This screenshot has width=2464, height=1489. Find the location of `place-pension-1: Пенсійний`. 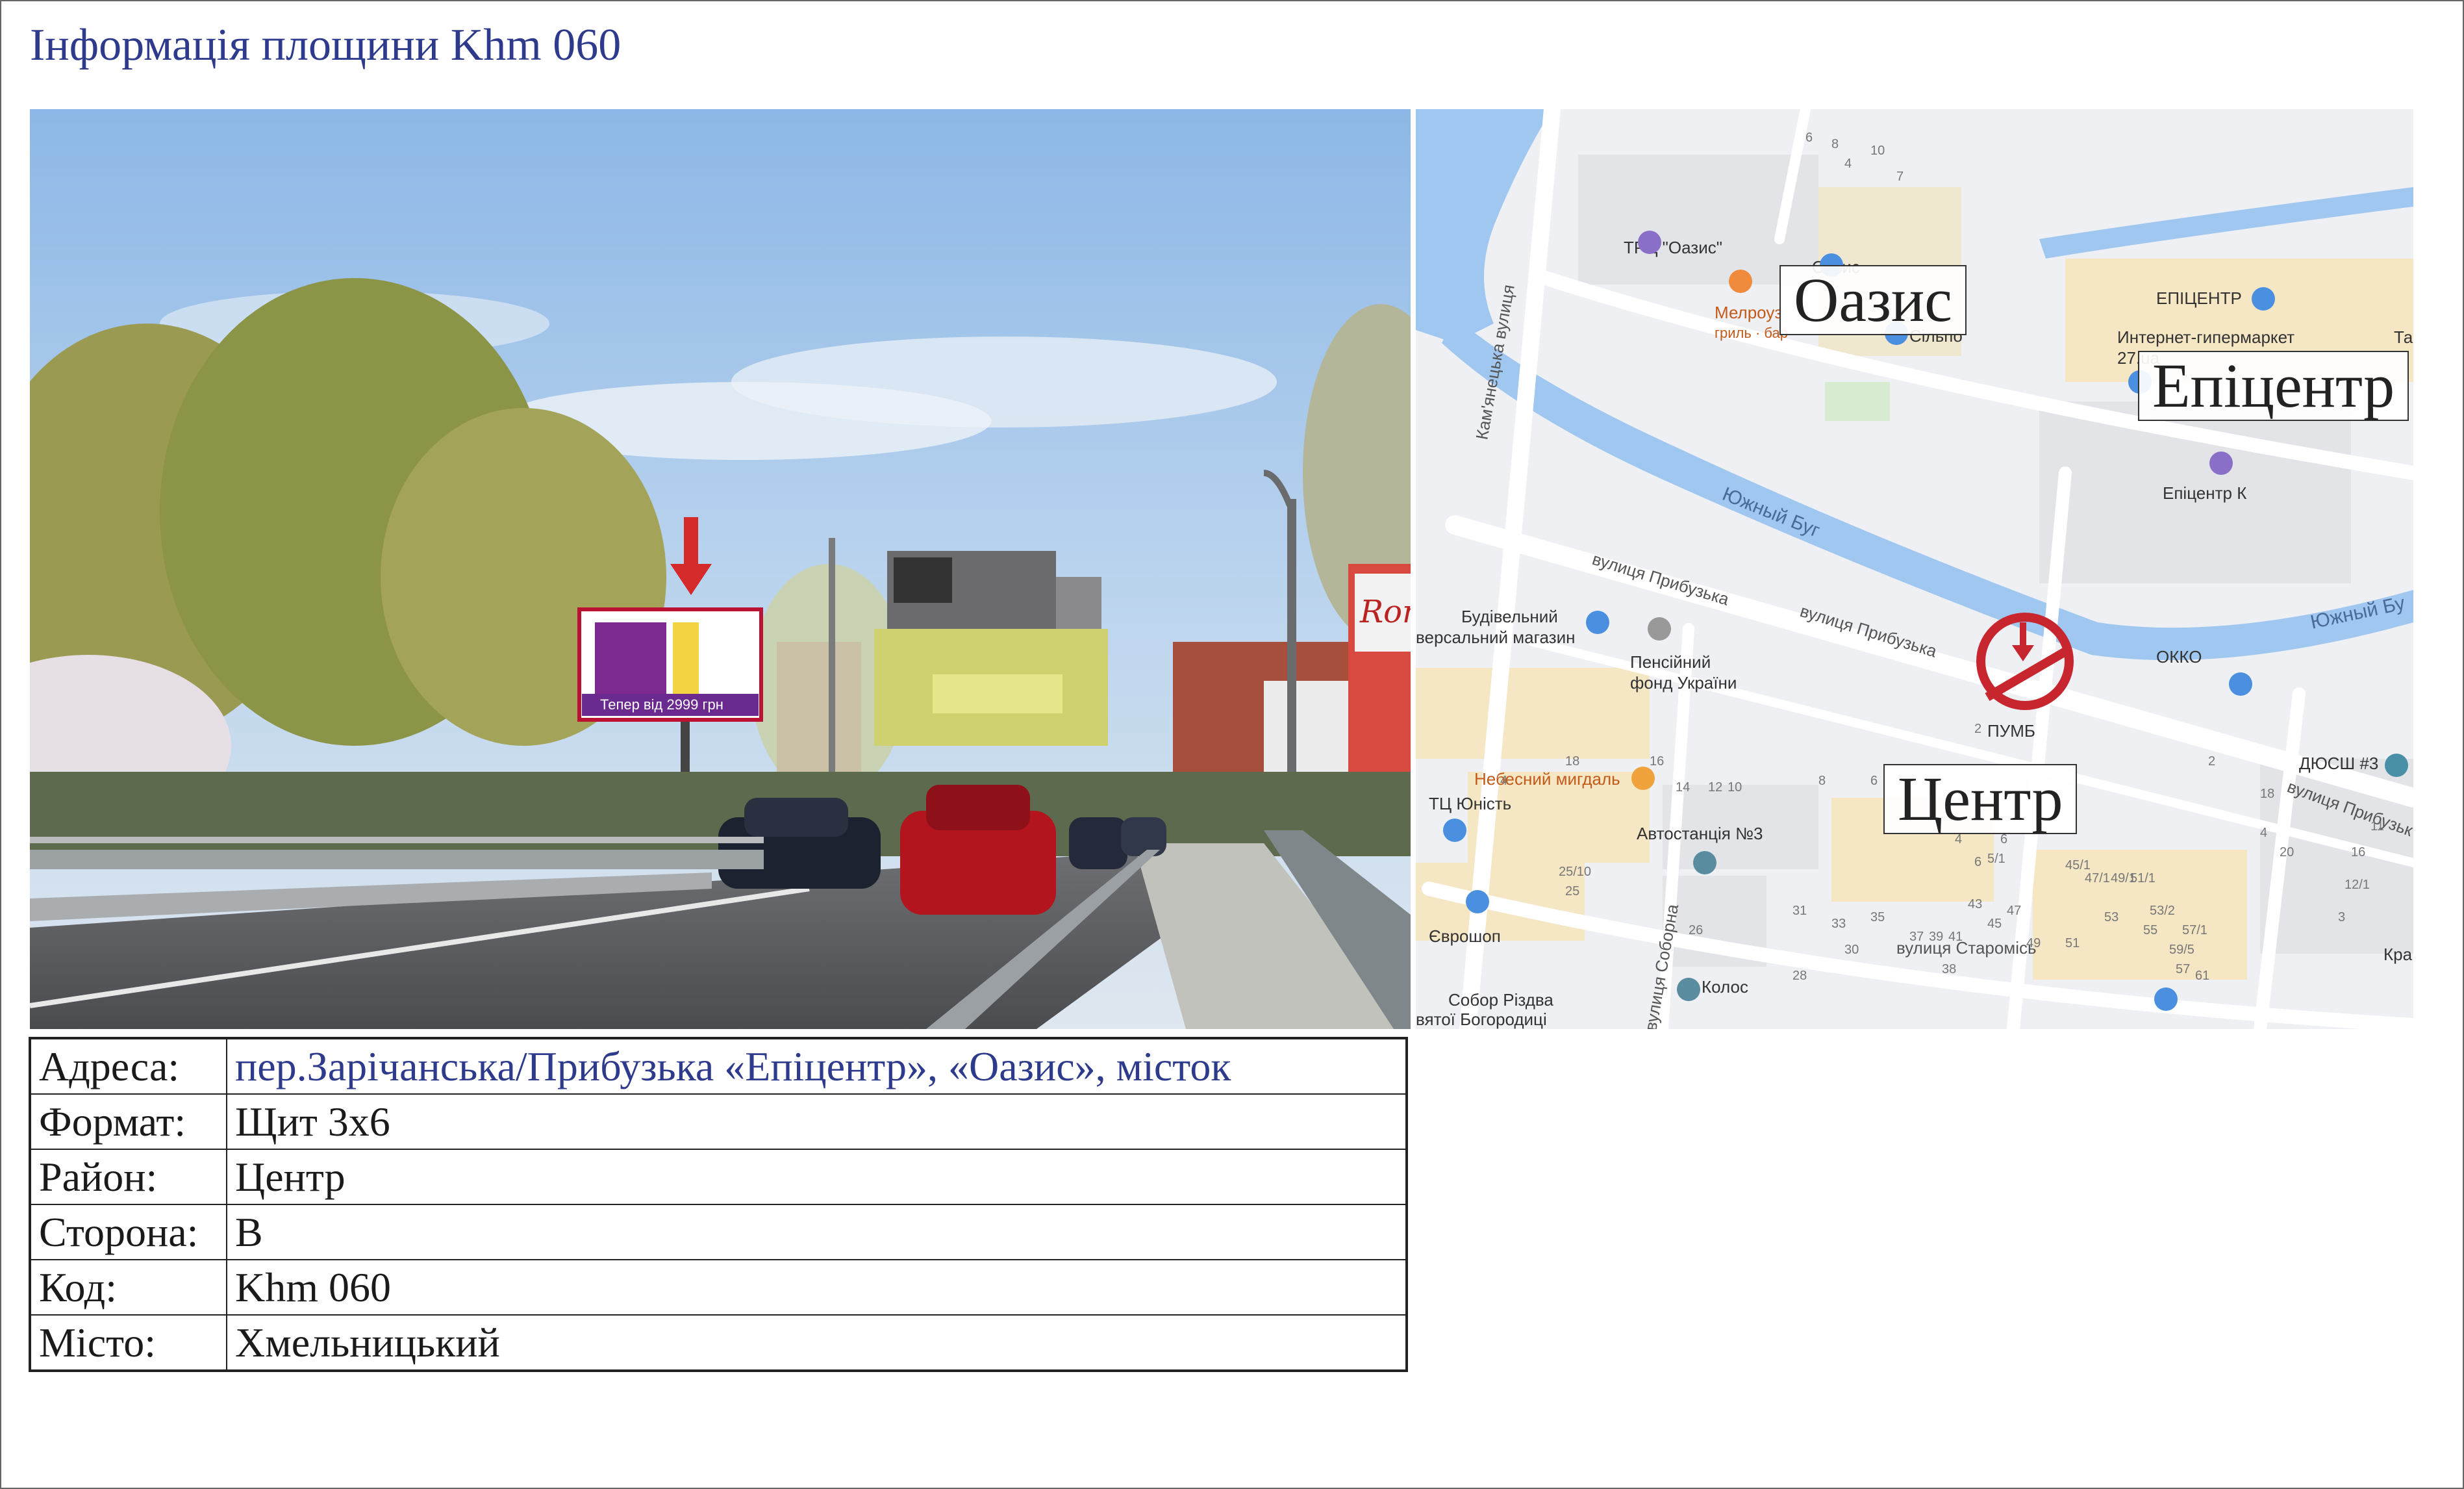

place-pension-1: Пенсійний is located at coordinates (1670, 662).